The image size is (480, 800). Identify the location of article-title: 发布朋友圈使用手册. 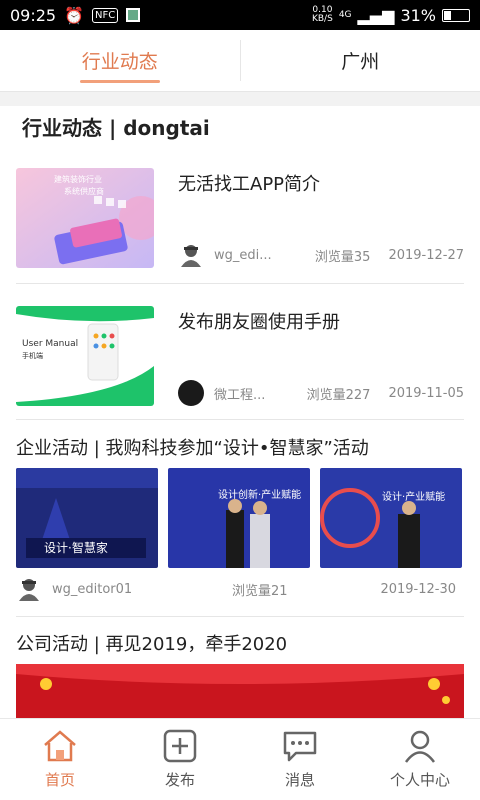
(259, 321).